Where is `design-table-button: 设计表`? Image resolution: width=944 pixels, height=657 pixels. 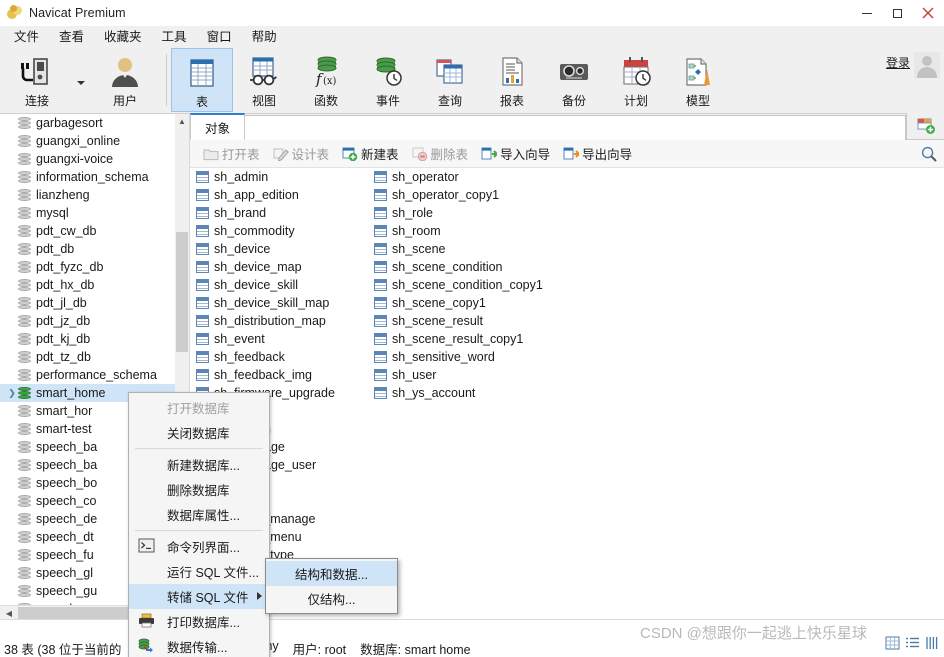 design-table-button: 设计表 is located at coordinates (301, 153).